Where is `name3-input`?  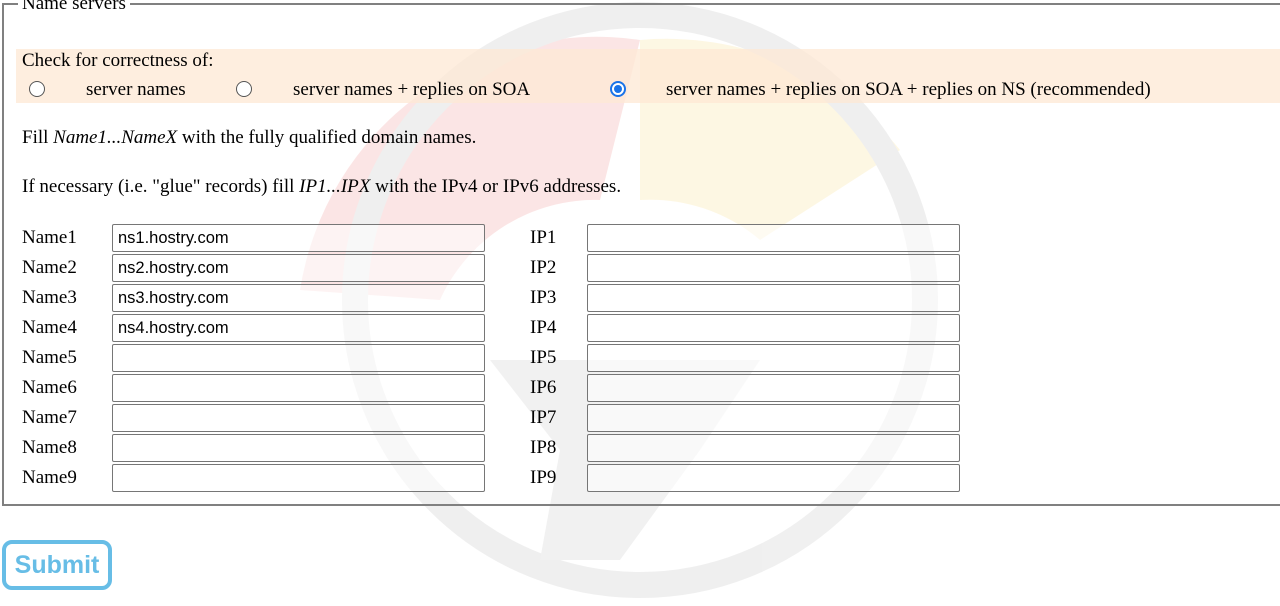
name3-input is located at coordinates (298, 298).